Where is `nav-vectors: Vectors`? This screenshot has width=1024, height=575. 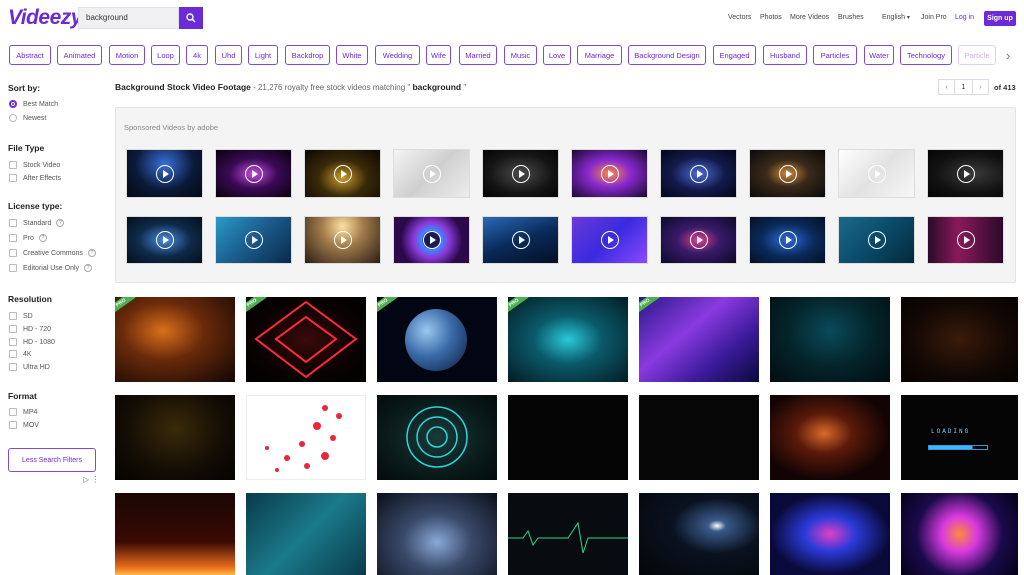 nav-vectors: Vectors is located at coordinates (739, 17).